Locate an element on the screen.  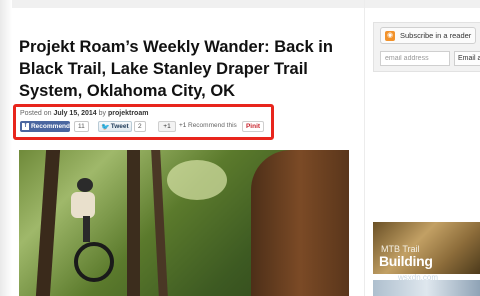
subscribe-widget: ◉ Subscribe in a reader Email a is located at coordinates (426, 47).